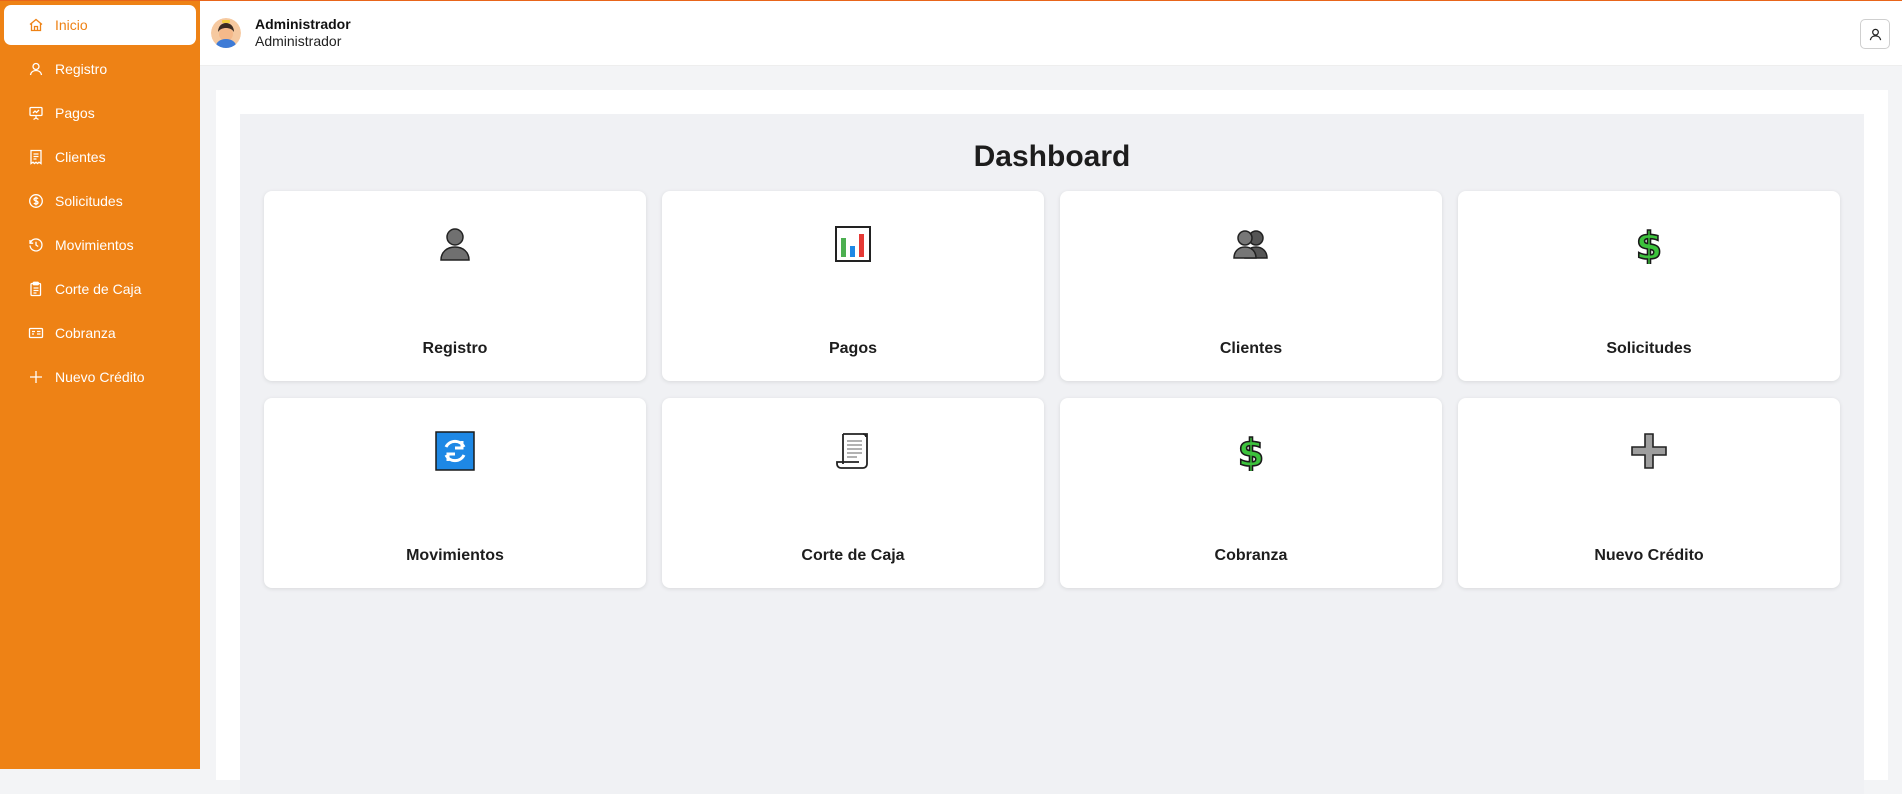  Describe the element at coordinates (94, 245) in the screenshot. I see `sidebar-item-label: Movimientos` at that location.